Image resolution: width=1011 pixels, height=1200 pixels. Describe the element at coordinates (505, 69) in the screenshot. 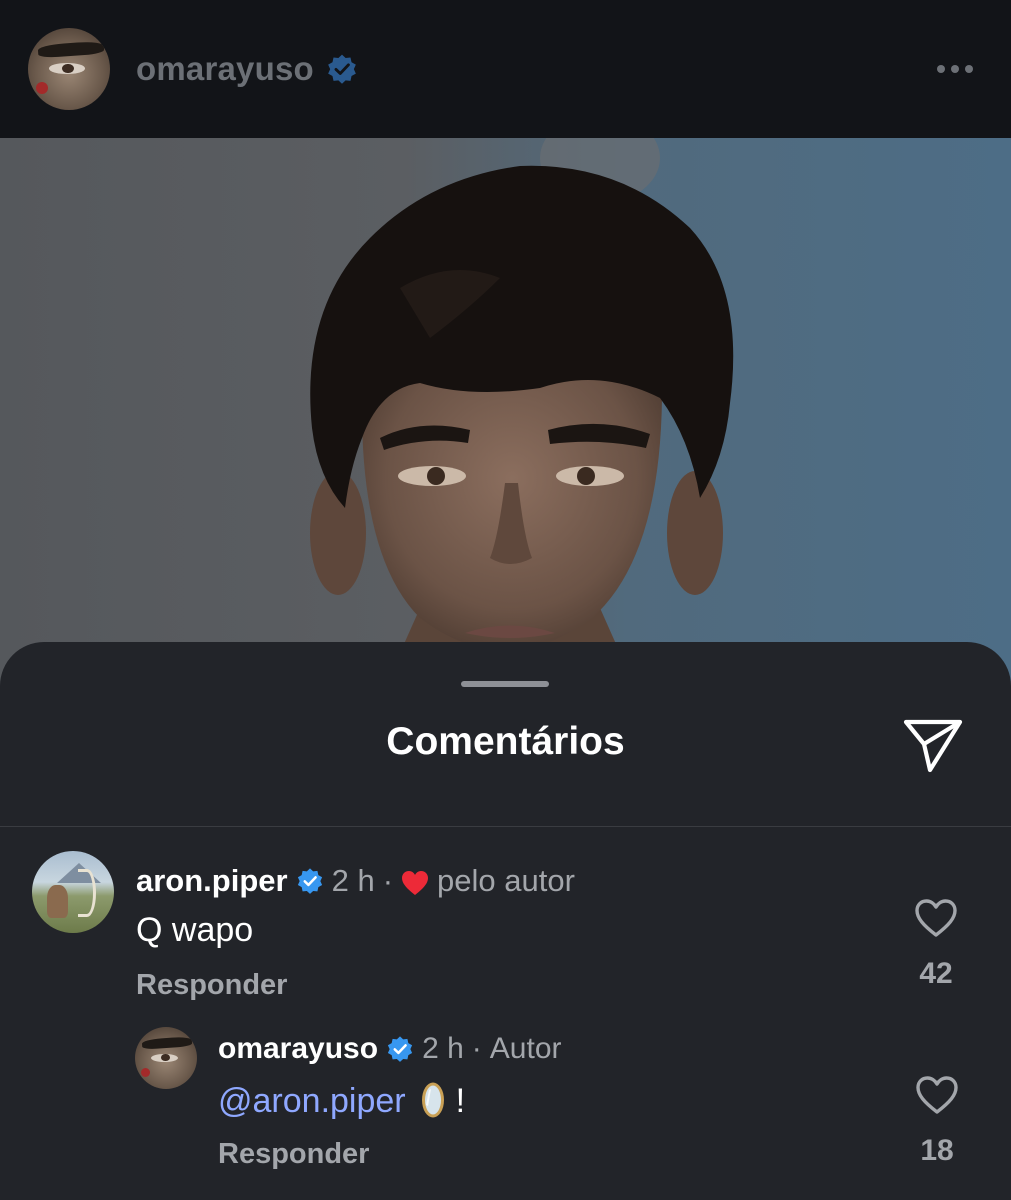

I see `post-header: omarayuso` at that location.